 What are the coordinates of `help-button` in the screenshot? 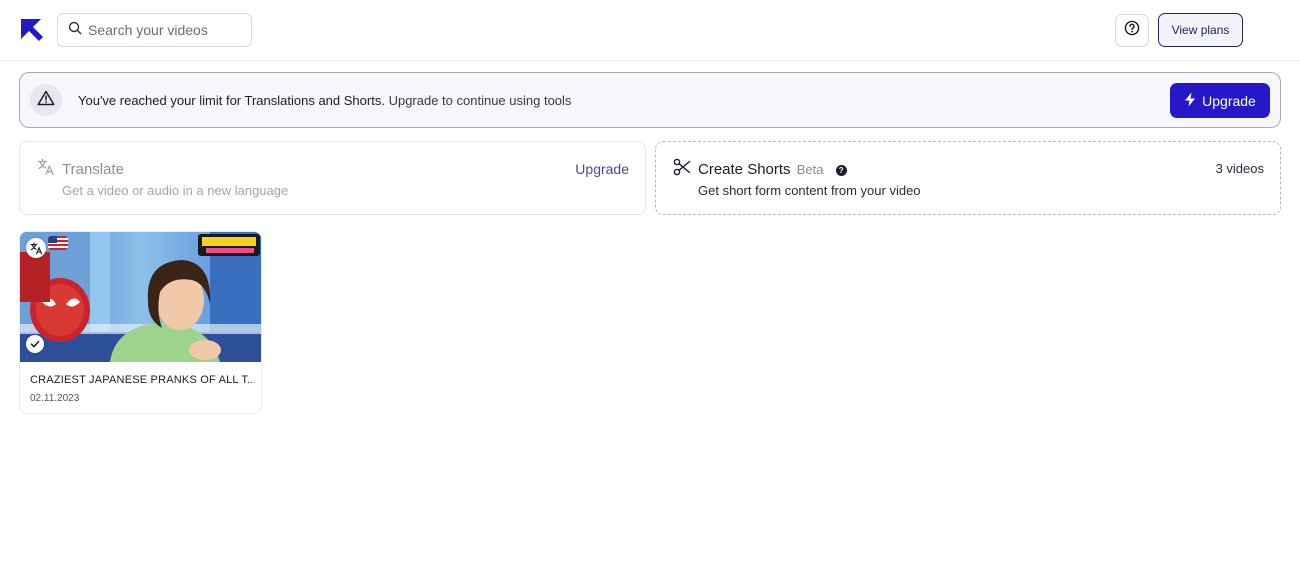 It's located at (1132, 30).